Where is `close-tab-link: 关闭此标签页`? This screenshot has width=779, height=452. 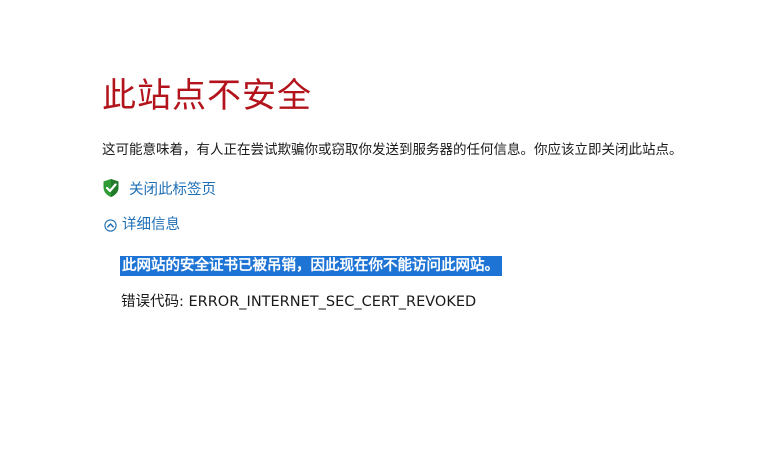 close-tab-link: 关闭此标签页 is located at coordinates (159, 188).